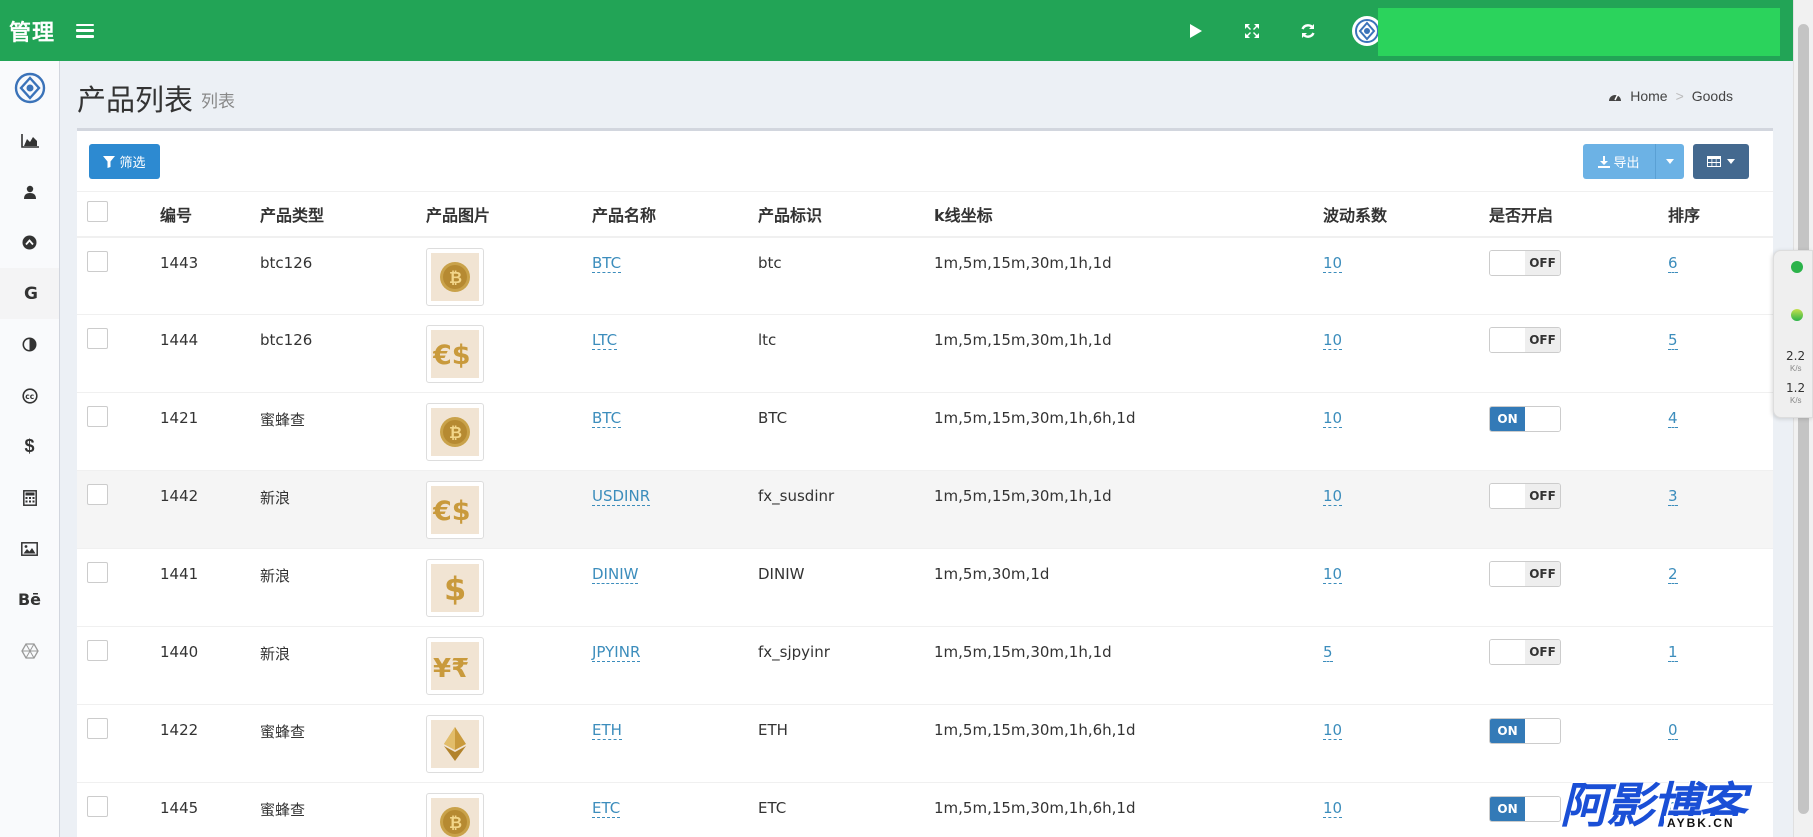  I want to click on editable-sort: 6, so click(1673, 263).